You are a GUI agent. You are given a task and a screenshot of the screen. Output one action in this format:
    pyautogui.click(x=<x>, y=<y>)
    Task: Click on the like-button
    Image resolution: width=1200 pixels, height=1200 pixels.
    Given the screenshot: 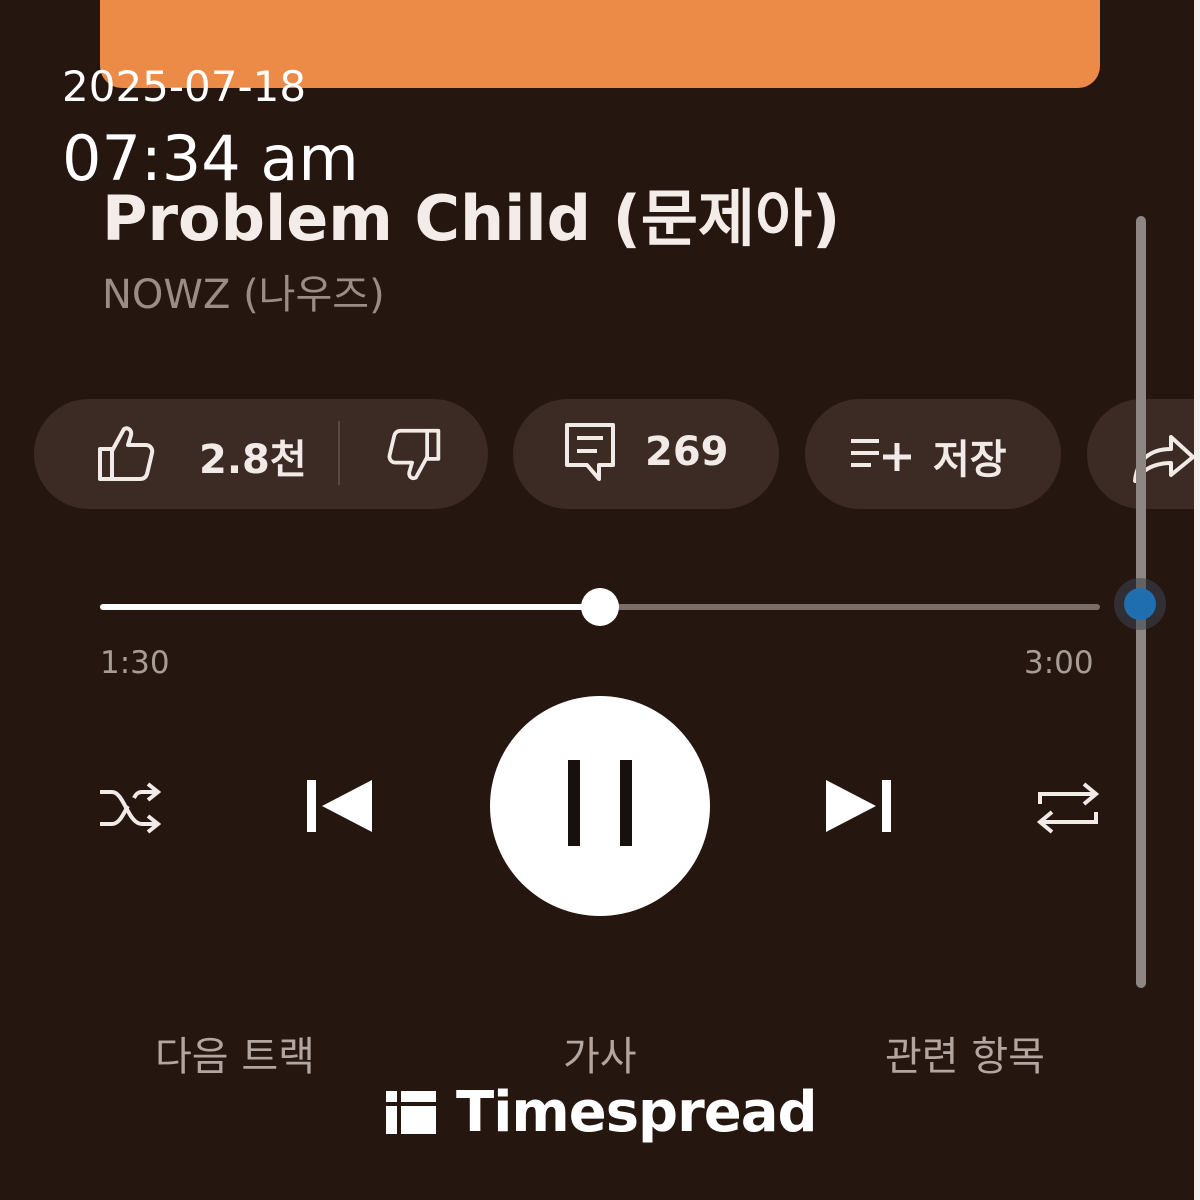 What is the action you would take?
    pyautogui.click(x=126, y=453)
    